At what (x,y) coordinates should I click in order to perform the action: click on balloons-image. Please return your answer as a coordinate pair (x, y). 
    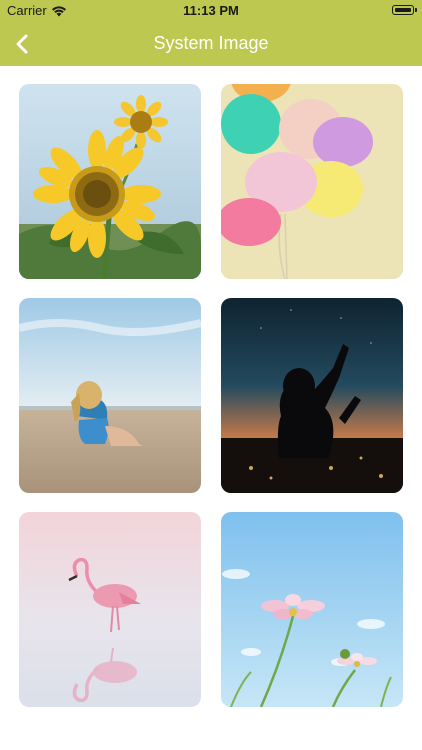
    Looking at the image, I should click on (312, 181).